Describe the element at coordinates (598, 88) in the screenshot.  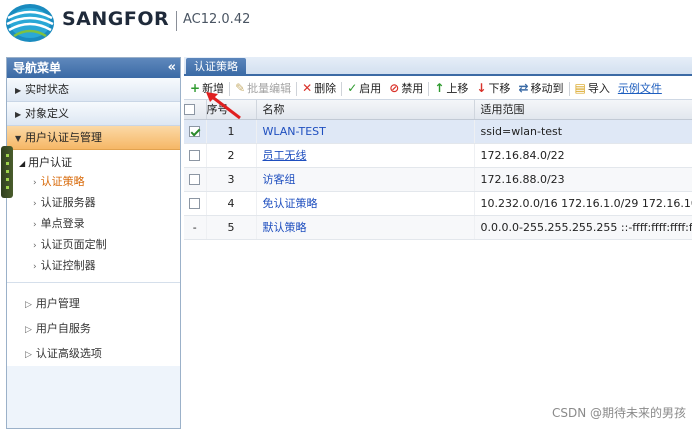
I see `import-label: 导入` at that location.